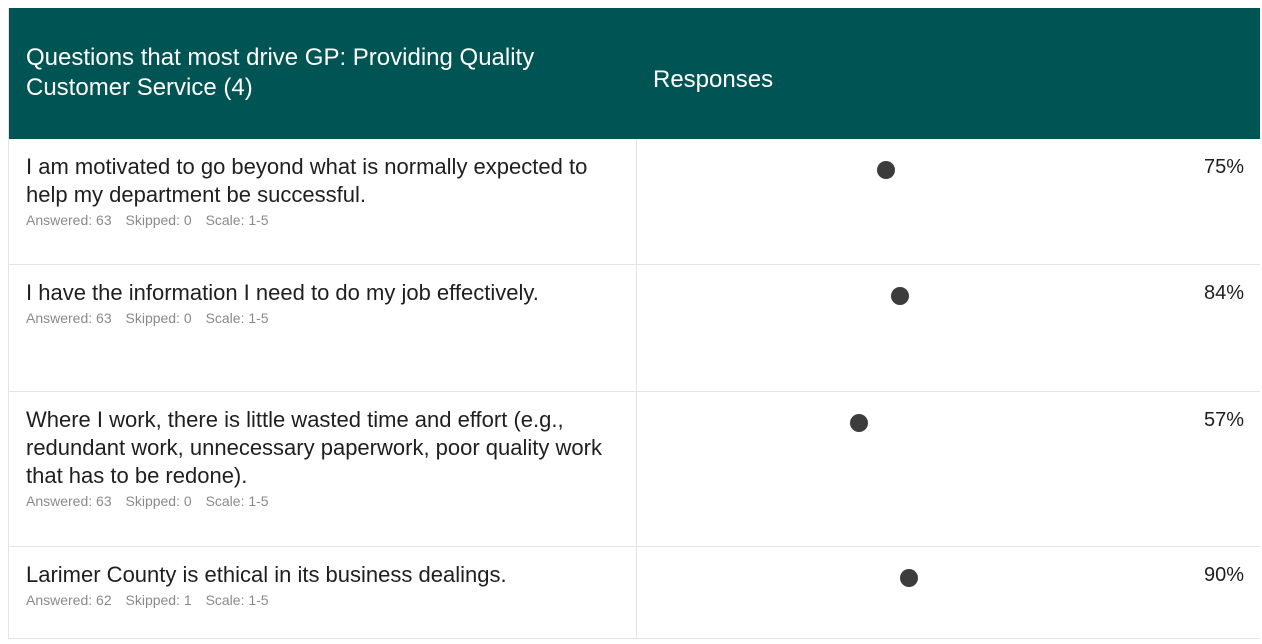  Describe the element at coordinates (69, 600) in the screenshot. I see `answered-count: Answered: 62` at that location.